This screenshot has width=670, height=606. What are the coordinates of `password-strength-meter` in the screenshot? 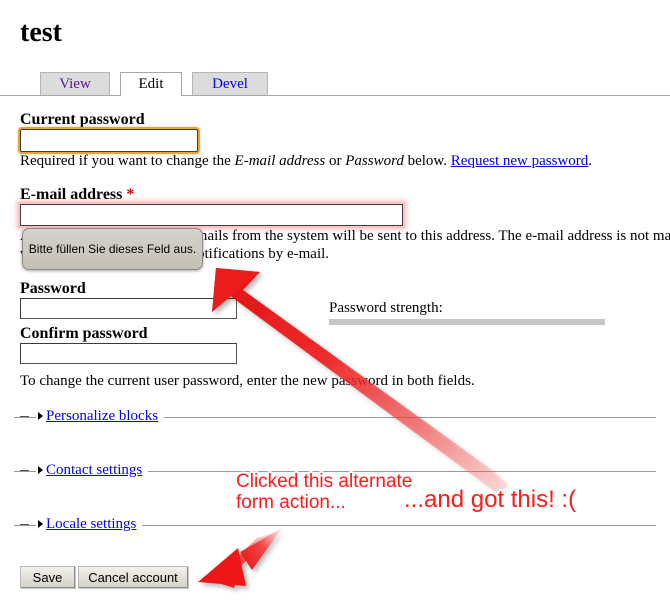 It's located at (467, 322).